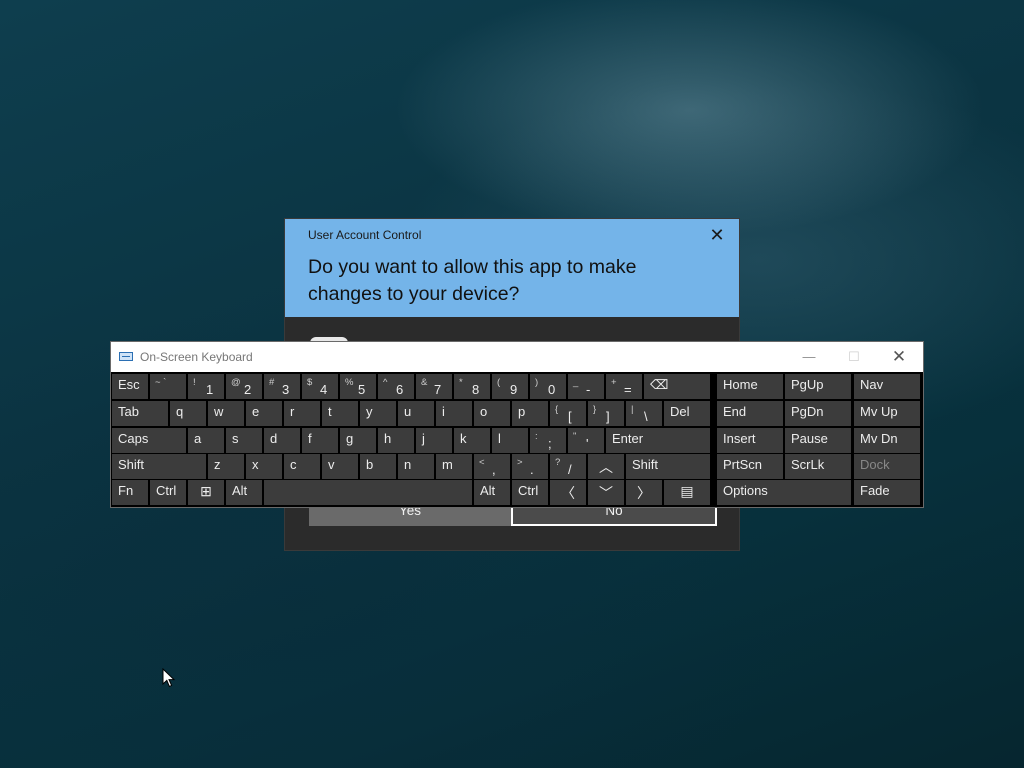  What do you see at coordinates (530, 492) in the screenshot?
I see `key-ctrl-right: Ctrl` at bounding box center [530, 492].